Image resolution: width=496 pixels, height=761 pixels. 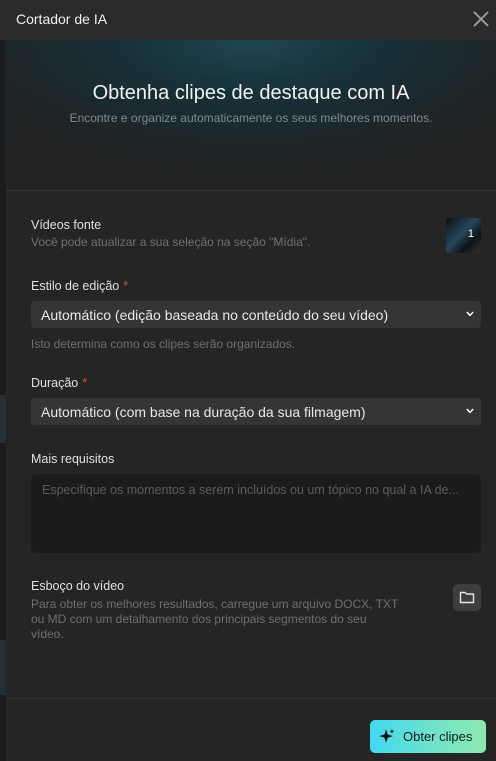 I want to click on duration-label: Duração *, so click(x=59, y=383).